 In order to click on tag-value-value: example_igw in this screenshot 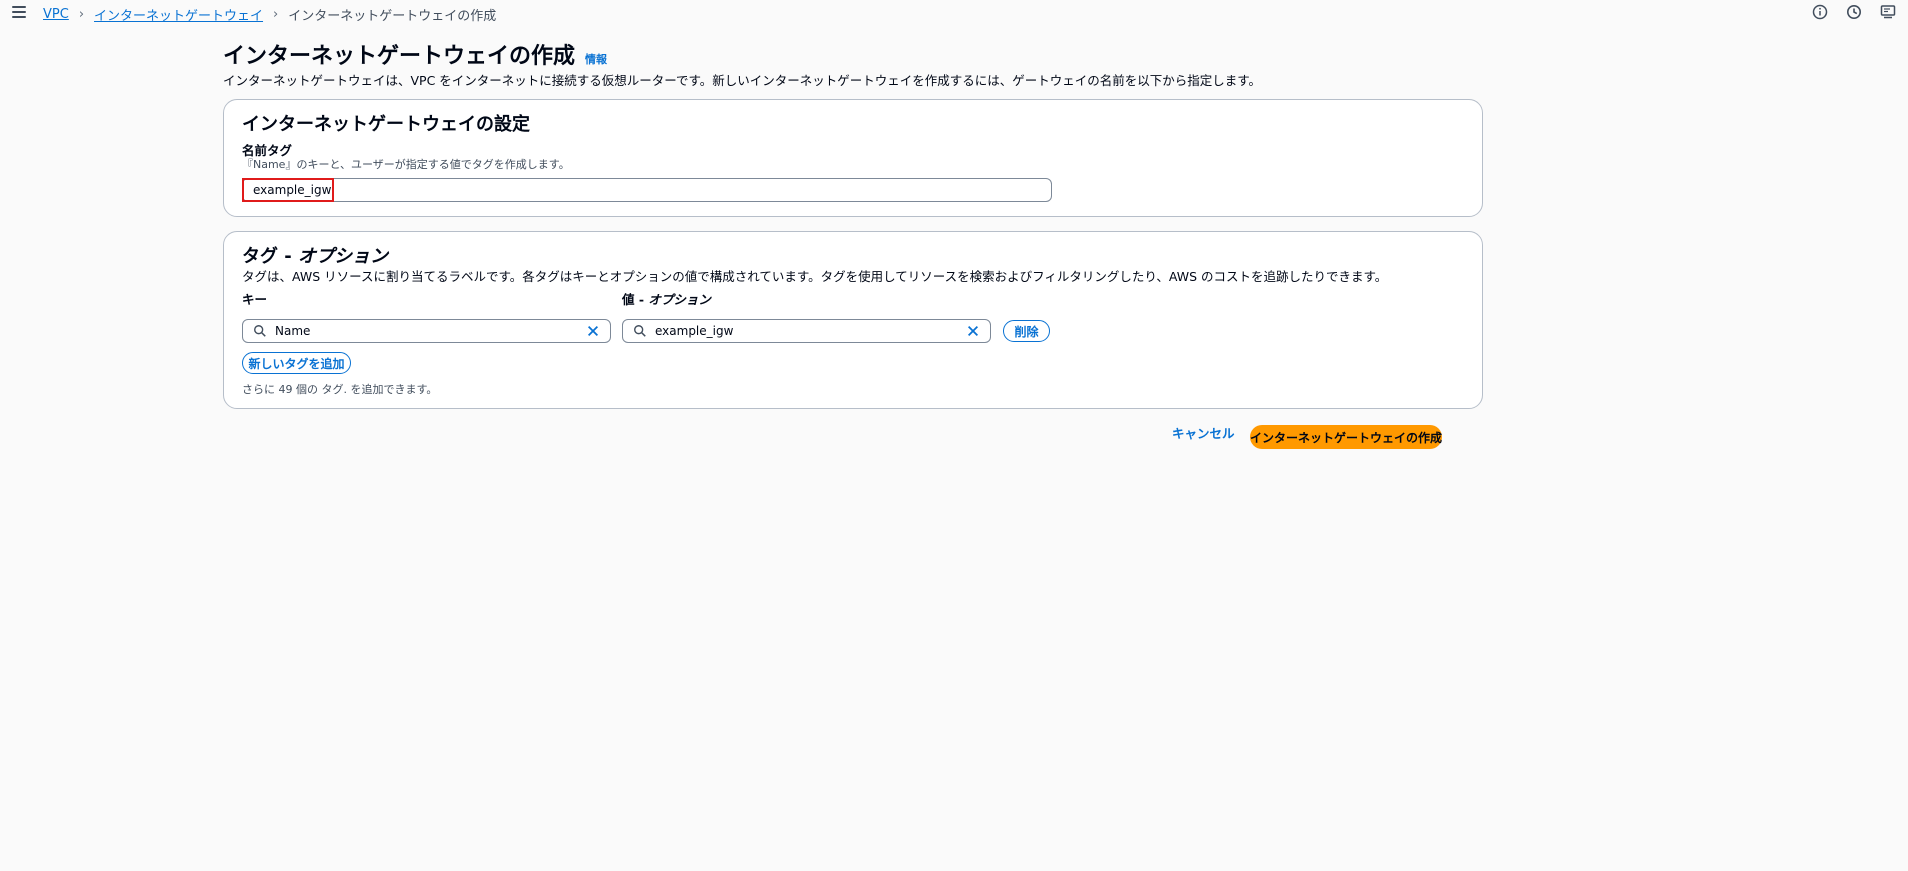, I will do `click(694, 331)`.